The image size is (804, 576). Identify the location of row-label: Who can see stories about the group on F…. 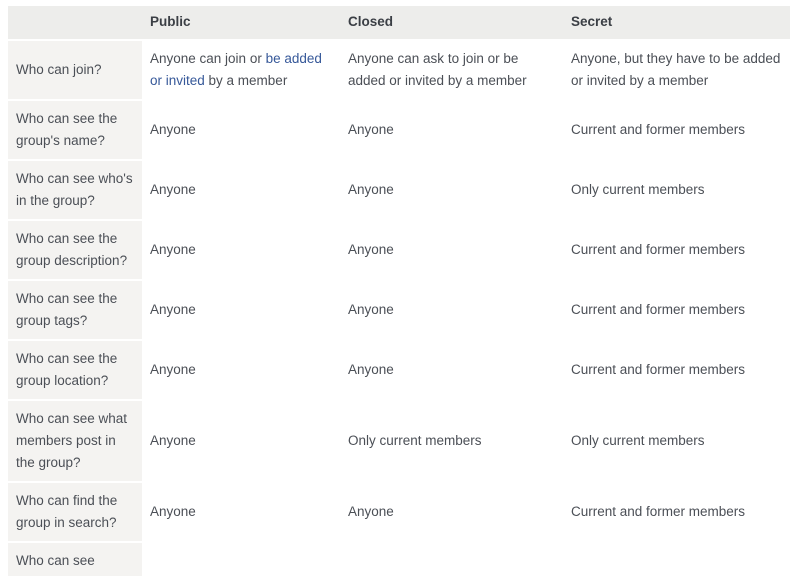
(75, 559).